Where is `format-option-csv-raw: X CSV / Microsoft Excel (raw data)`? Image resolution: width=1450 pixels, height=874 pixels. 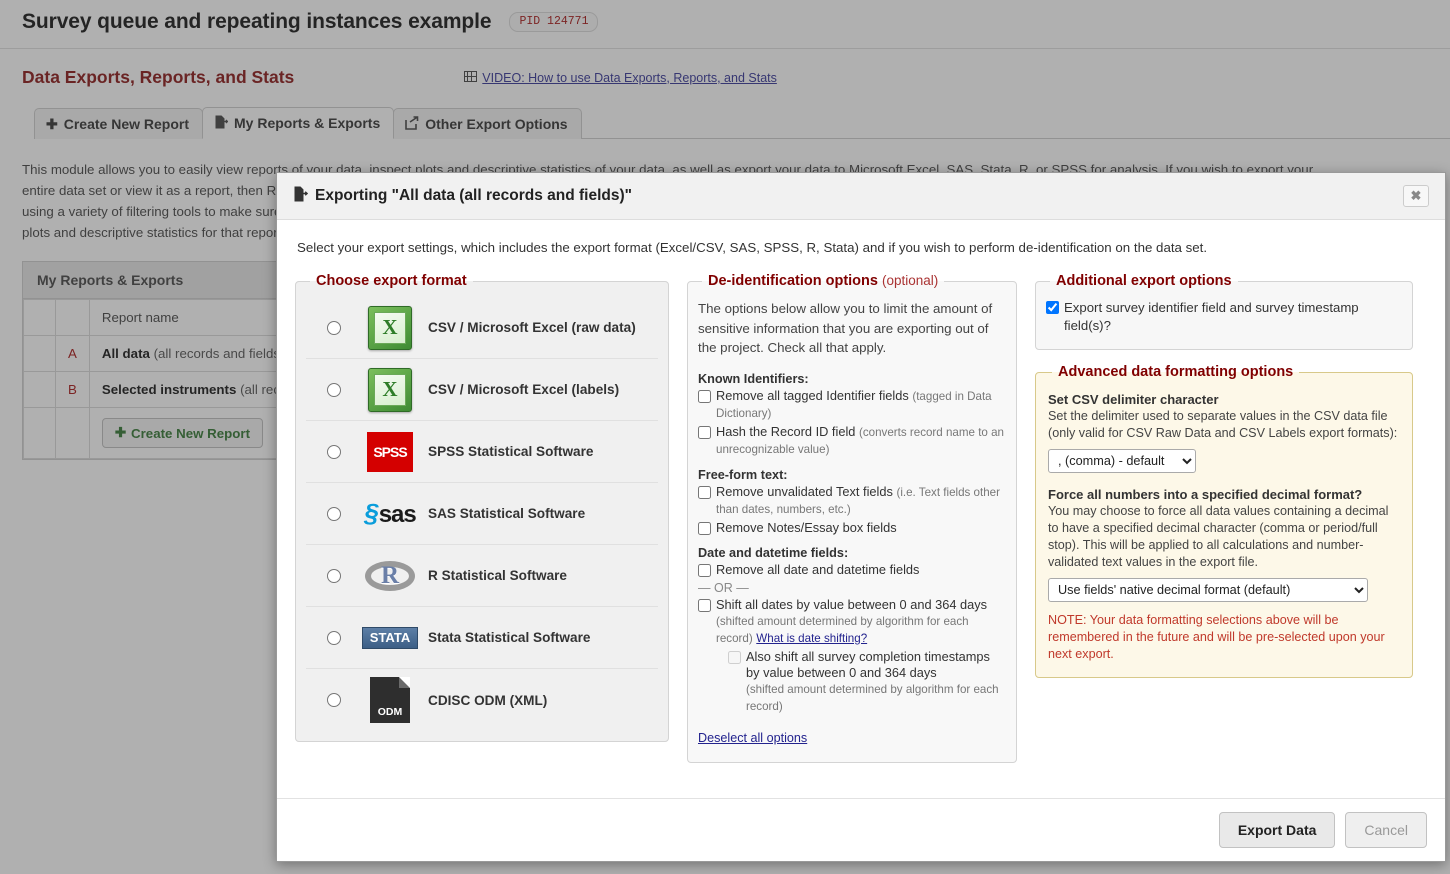
format-option-csv-raw: X CSV / Microsoft Excel (raw data) is located at coordinates (482, 328).